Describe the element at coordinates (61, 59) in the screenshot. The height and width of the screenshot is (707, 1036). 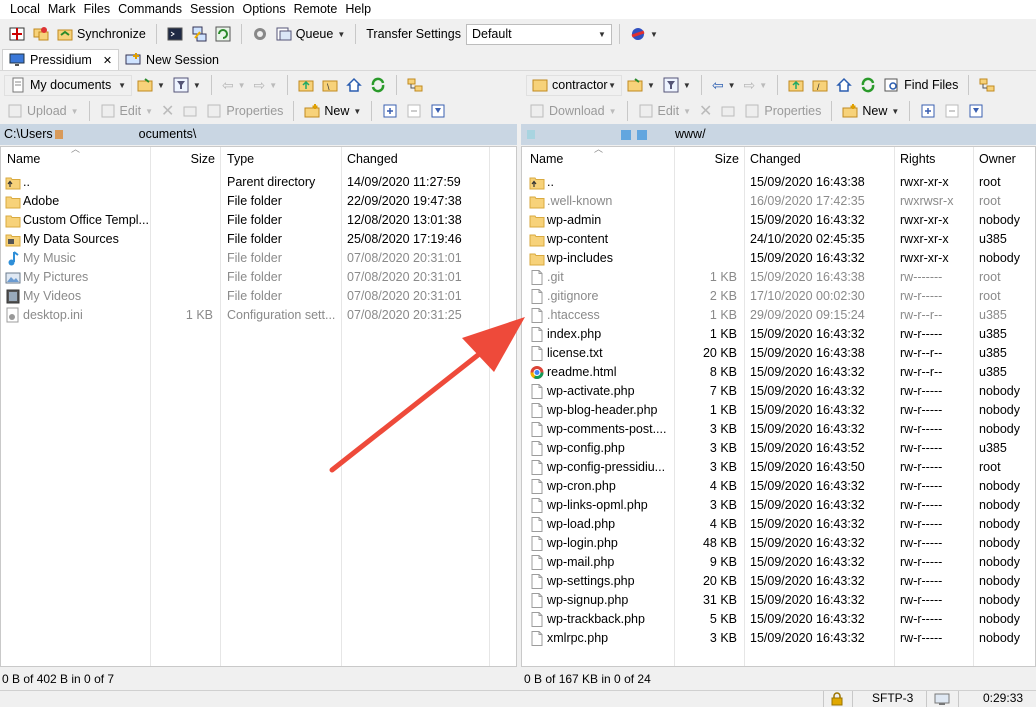
I see `tab-pressidium: Pressidium ✕` at that location.